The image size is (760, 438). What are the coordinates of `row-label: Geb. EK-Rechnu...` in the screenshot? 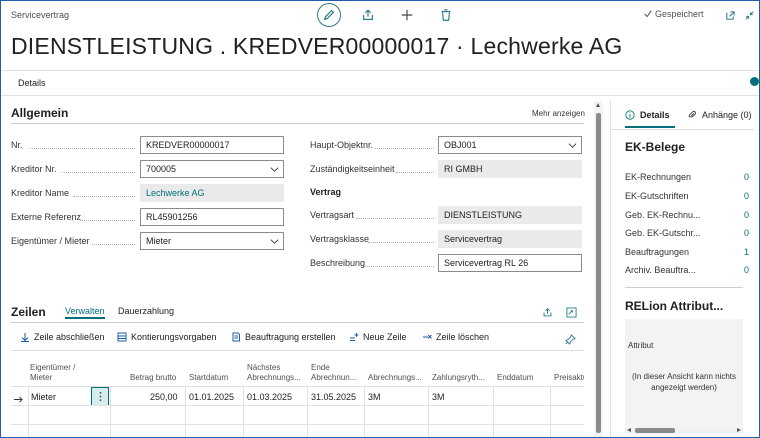 It's located at (663, 215).